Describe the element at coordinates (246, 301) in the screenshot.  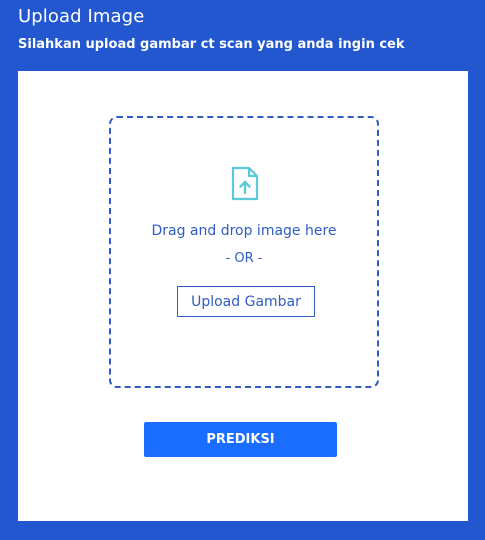
I see `upload-image-button: Upload Gambar` at that location.